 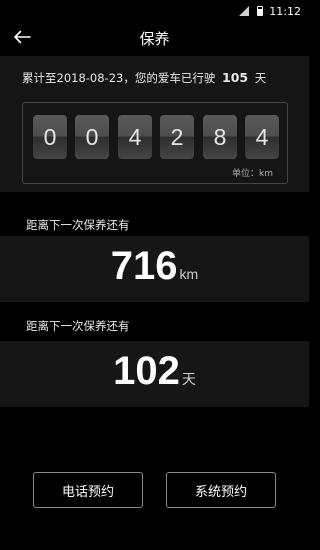 What do you see at coordinates (144, 266) in the screenshot?
I see `next-distance-number: 716` at bounding box center [144, 266].